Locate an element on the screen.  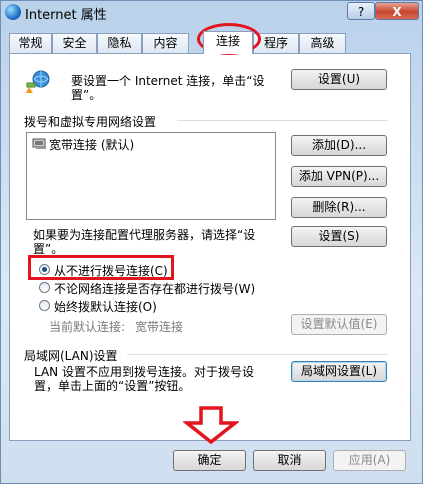
radio-always-dial-default is located at coordinates (44, 305).